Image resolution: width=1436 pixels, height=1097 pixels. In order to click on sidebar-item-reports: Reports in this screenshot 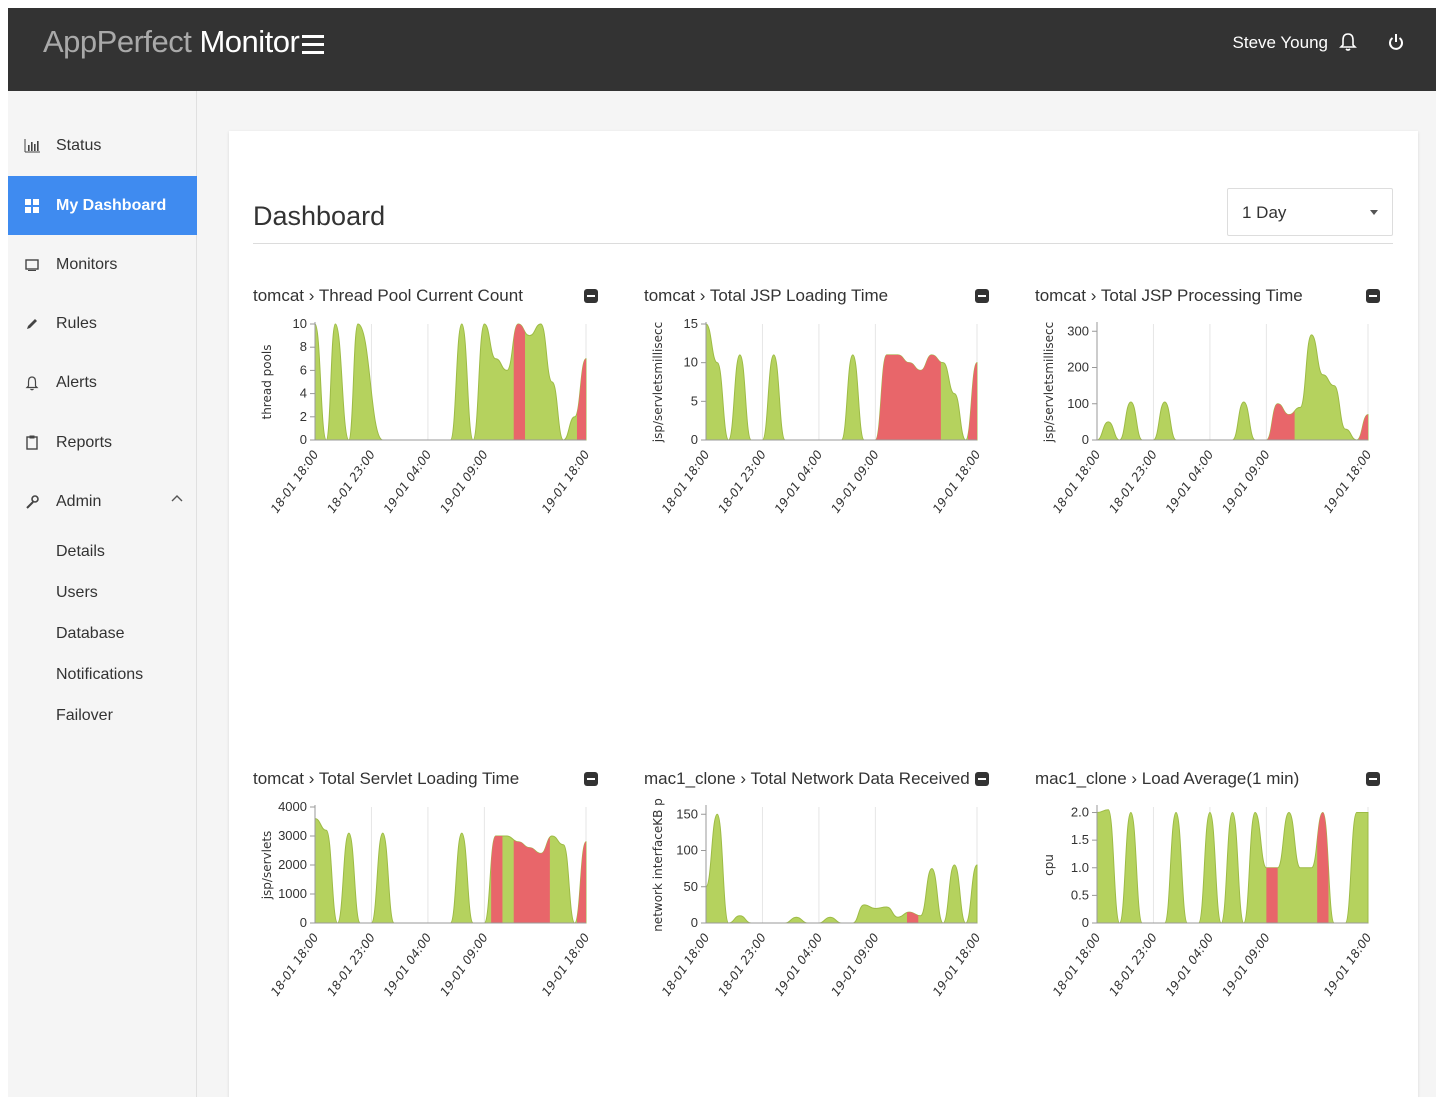, I will do `click(102, 442)`.